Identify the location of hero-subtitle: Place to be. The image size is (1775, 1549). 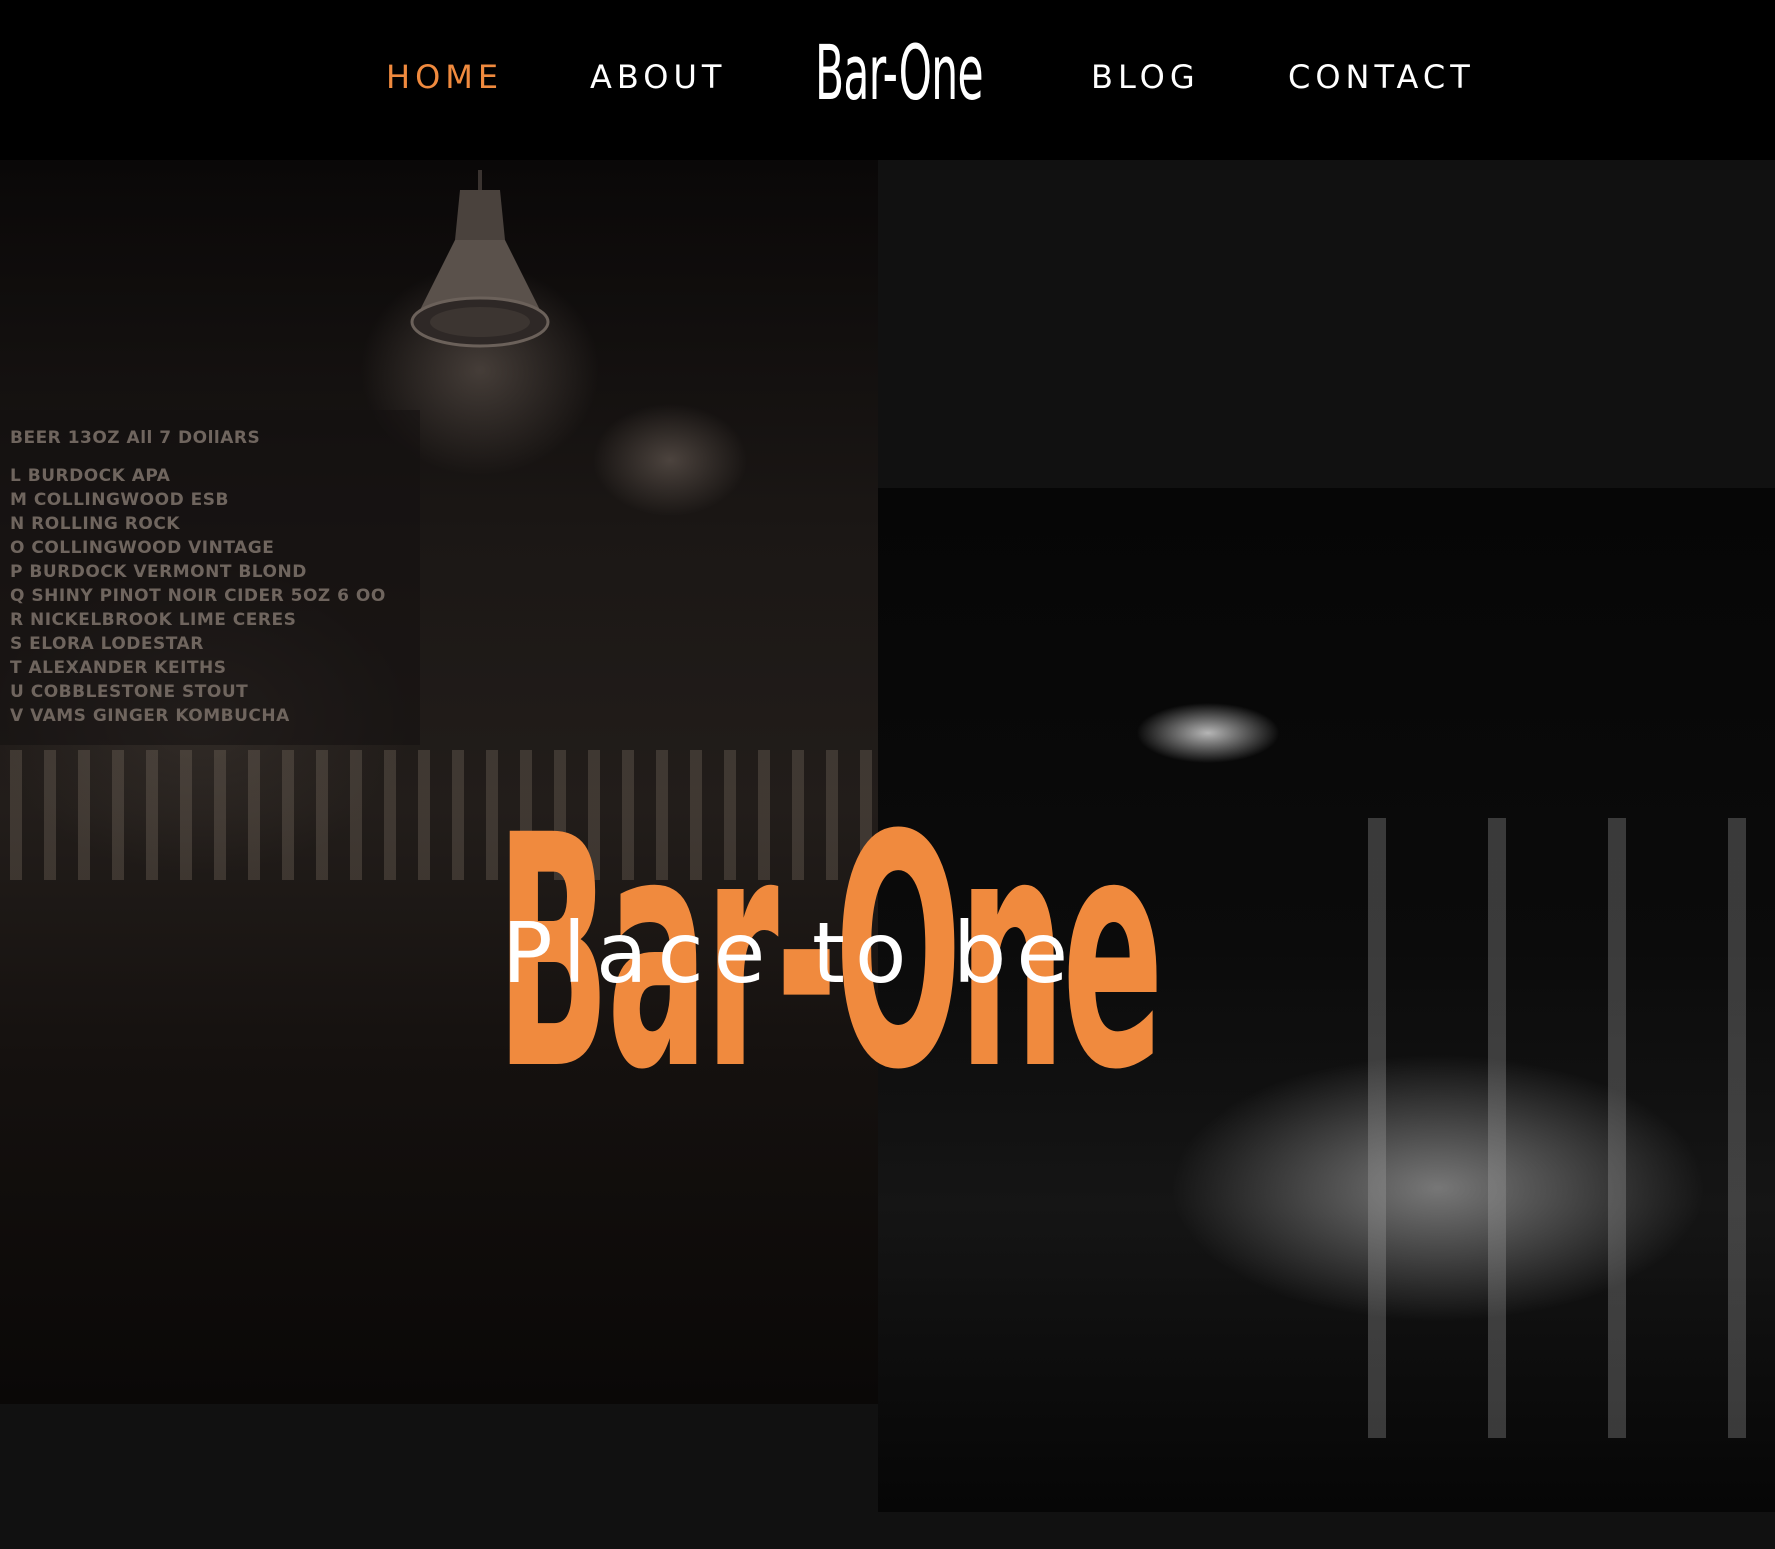
(790, 953).